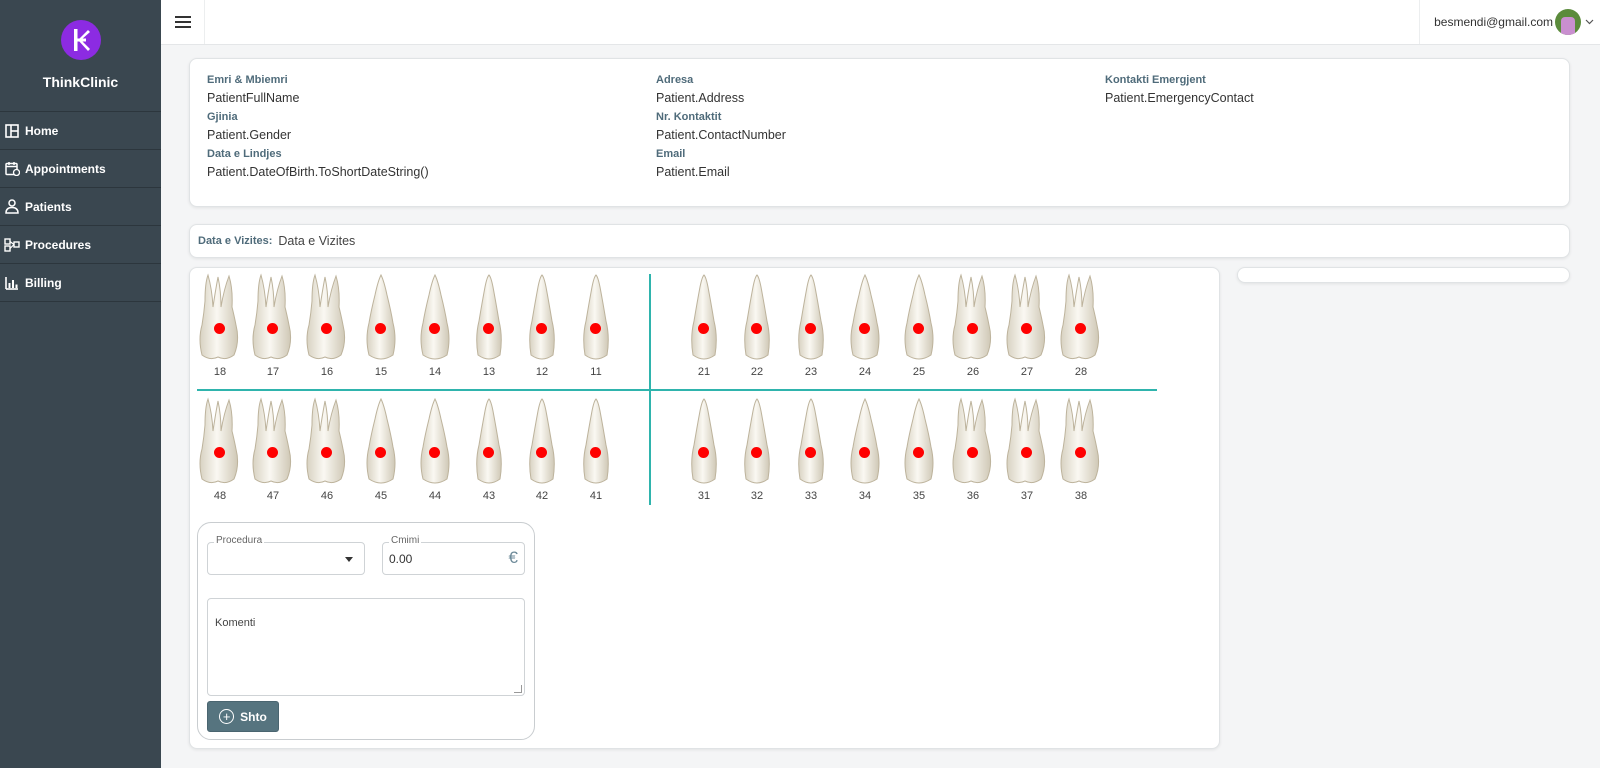  I want to click on tooth-46: 46, so click(327, 449).